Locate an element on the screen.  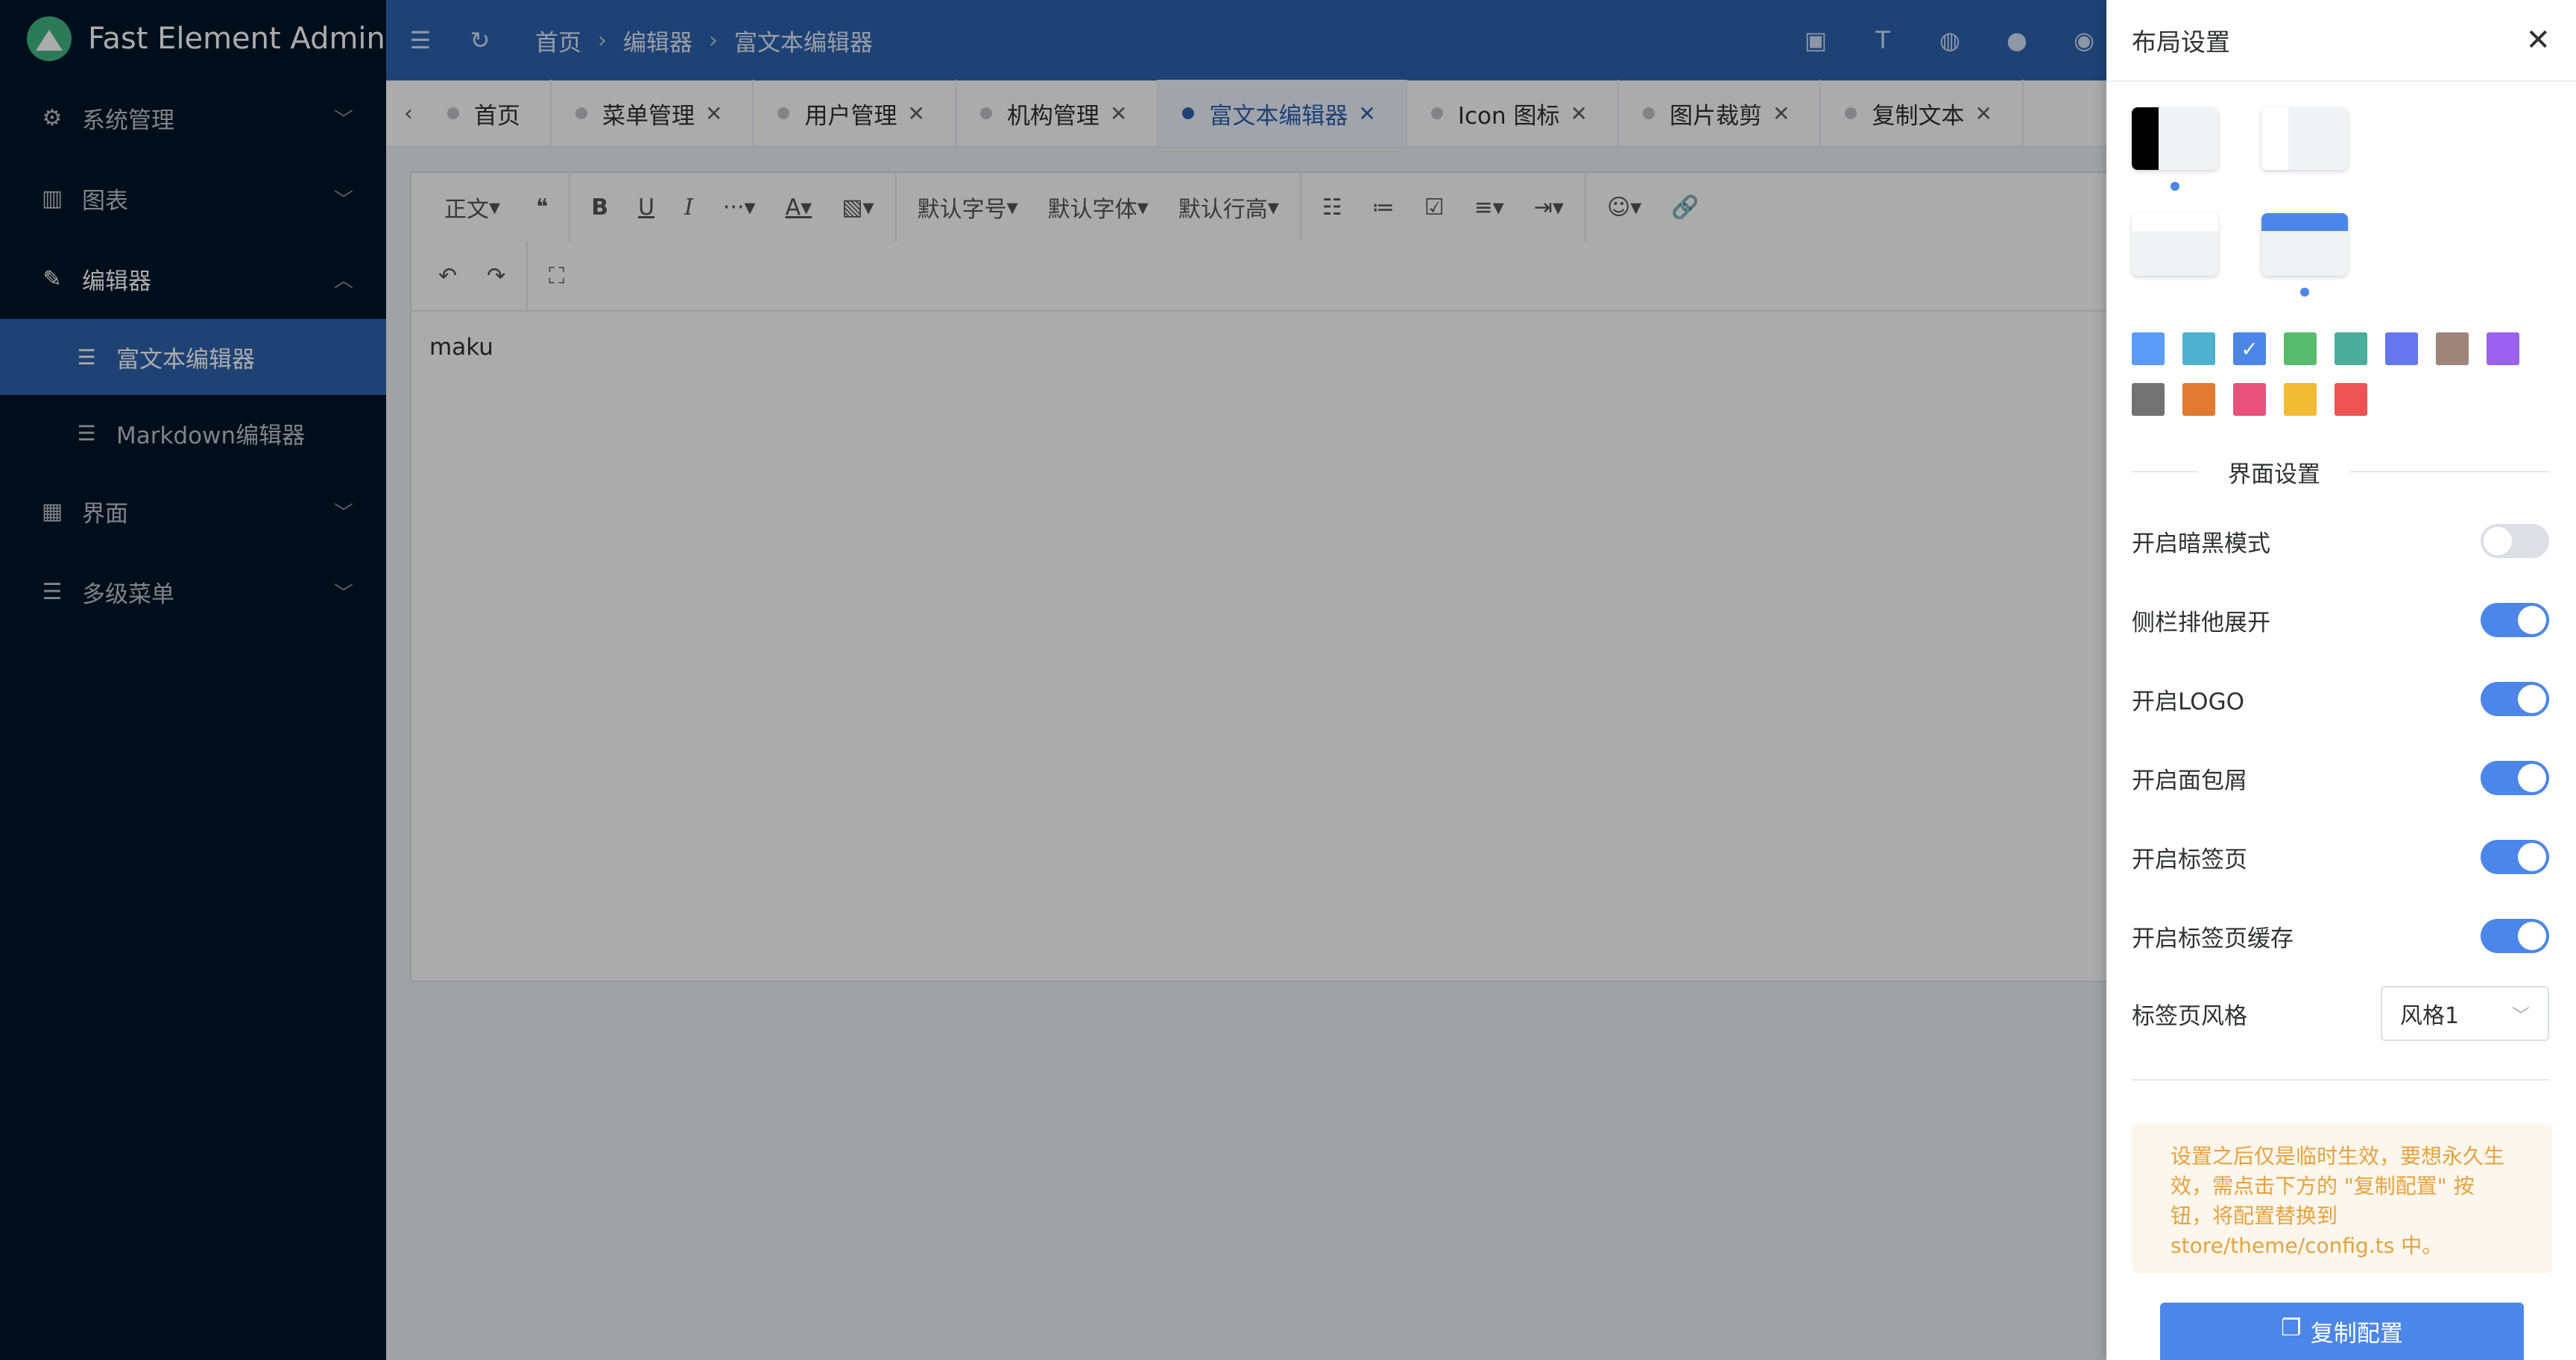
setting-tabs: 开启标签页 is located at coordinates (2340, 857).